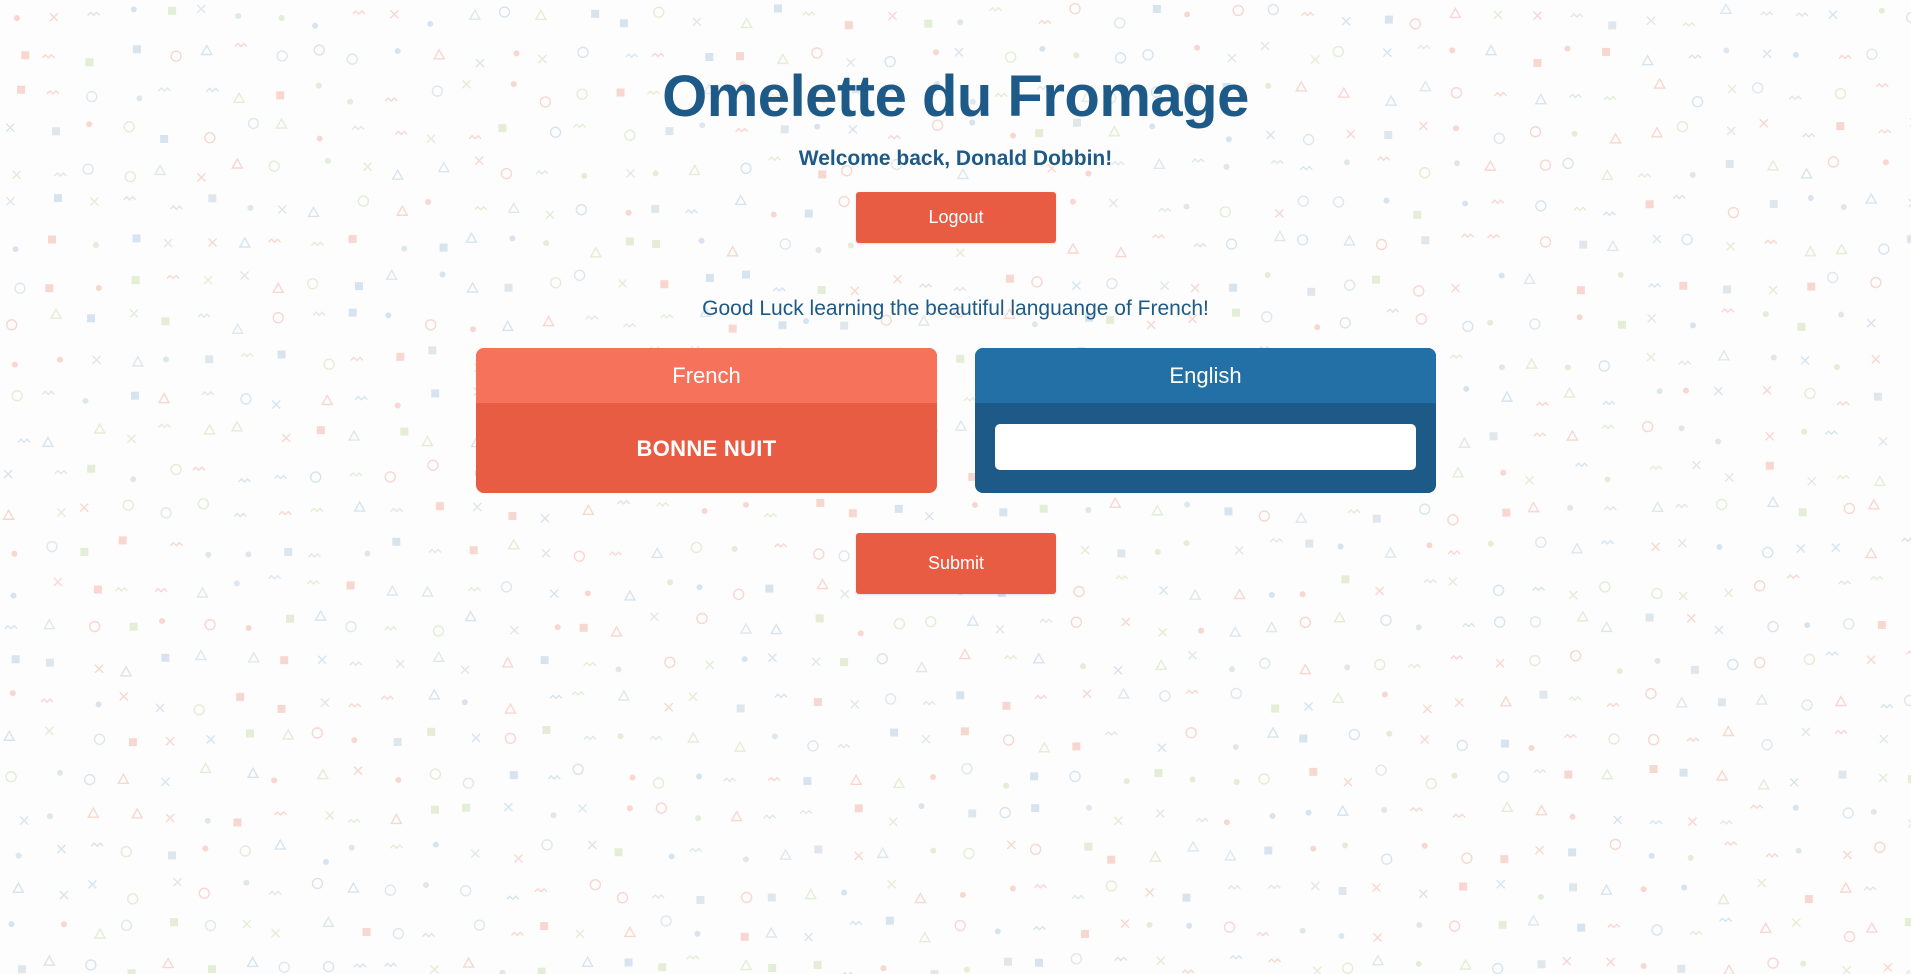  I want to click on english-answer-input, so click(1205, 447).